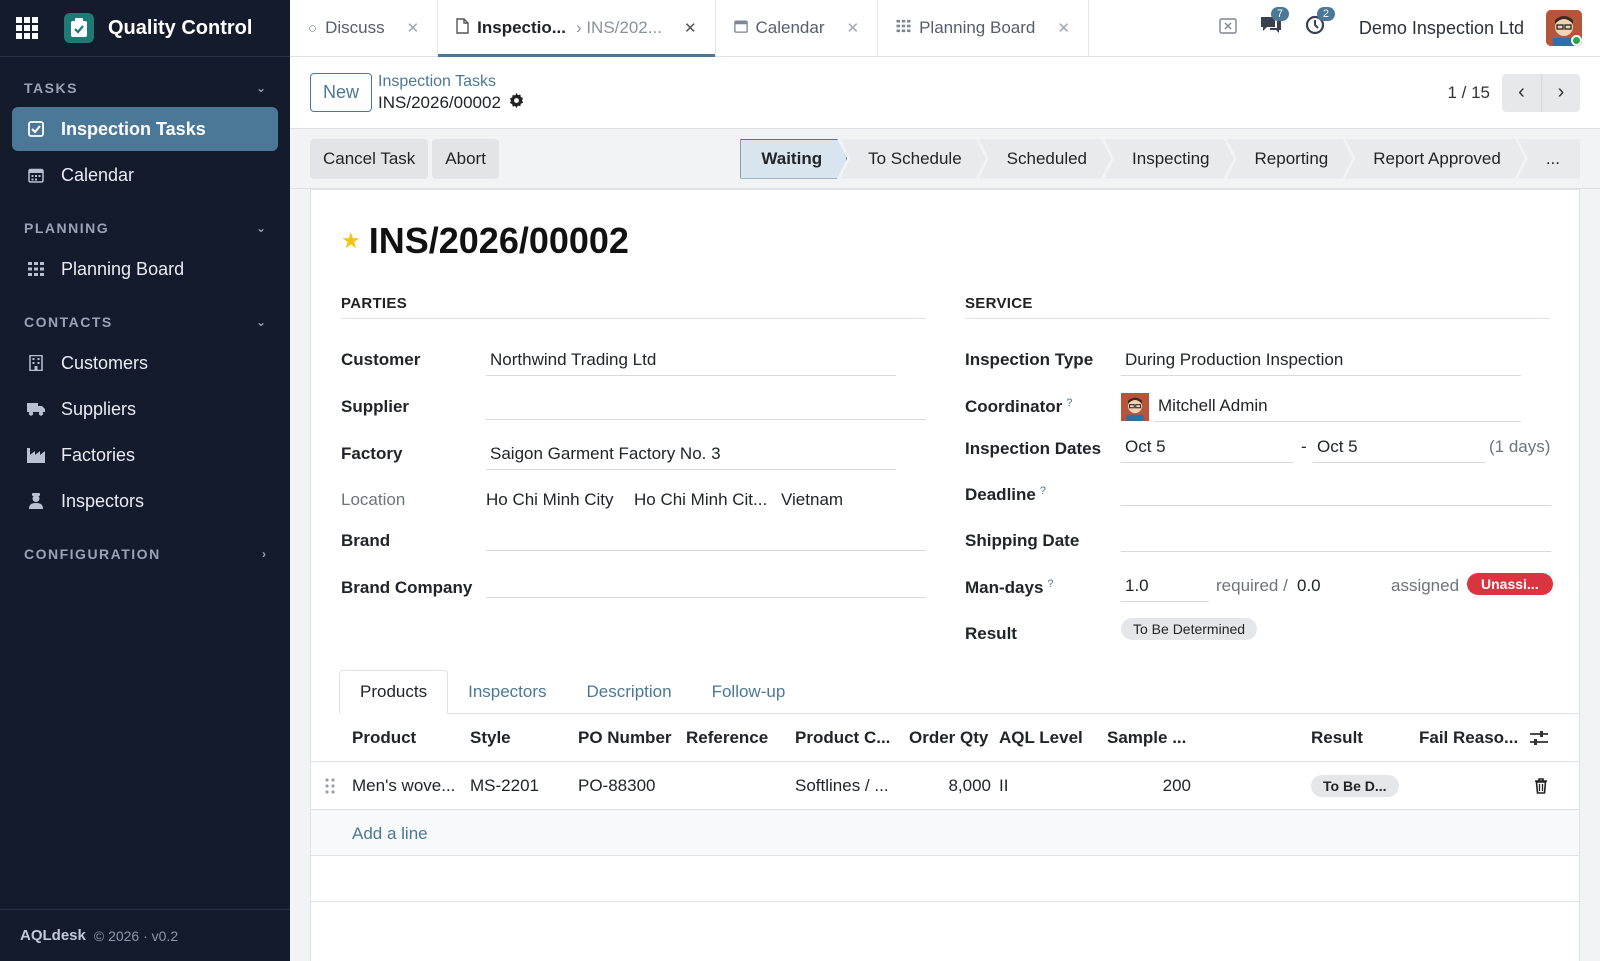 The image size is (1600, 961). What do you see at coordinates (1337, 407) in the screenshot?
I see `coordinator-field: Mitchell Admin` at bounding box center [1337, 407].